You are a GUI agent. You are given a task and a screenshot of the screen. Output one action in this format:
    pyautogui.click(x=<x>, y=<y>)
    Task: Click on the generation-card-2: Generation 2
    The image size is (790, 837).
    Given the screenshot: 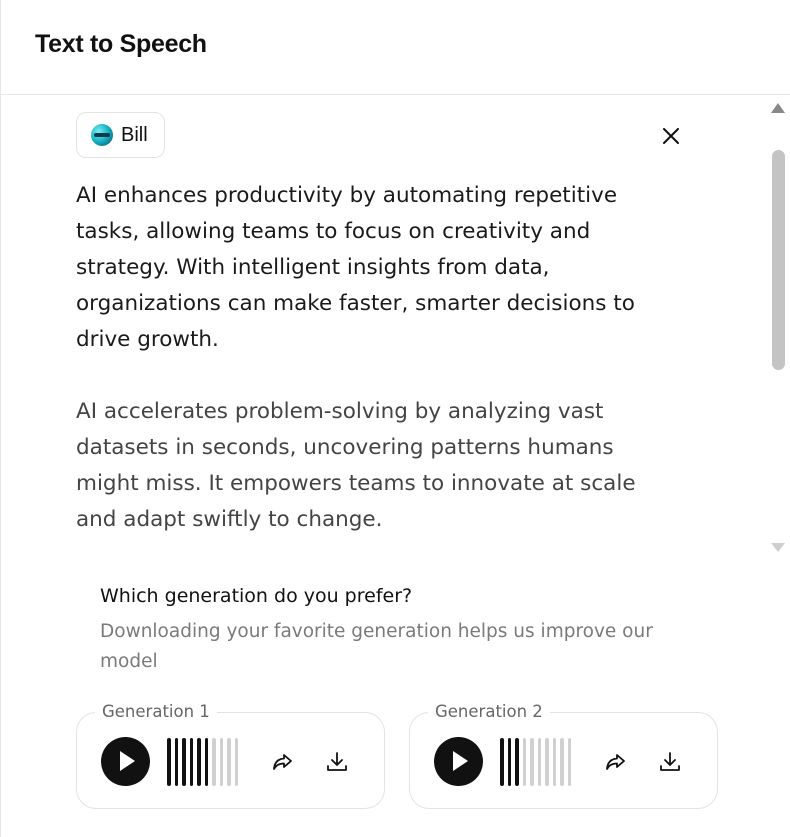 What is the action you would take?
    pyautogui.click(x=563, y=755)
    